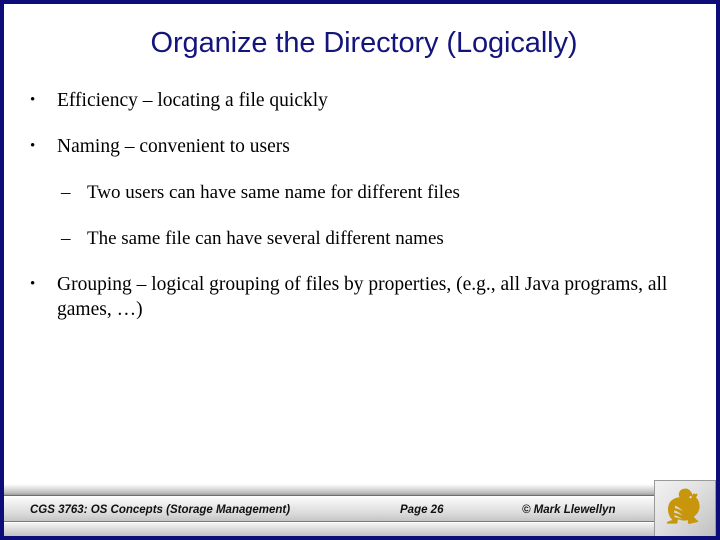 Image resolution: width=720 pixels, height=540 pixels. I want to click on footer-page-number: Page 26, so click(422, 509).